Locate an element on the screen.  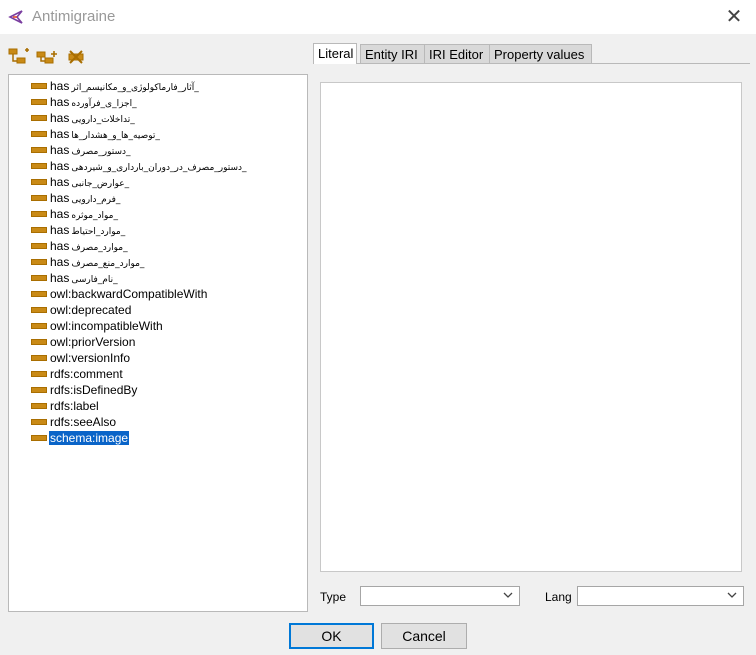
cancel-button: Cancel is located at coordinates (424, 636).